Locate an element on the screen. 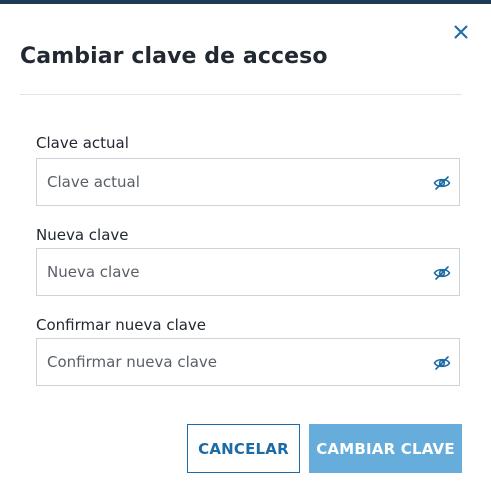 The image size is (491, 503). title-divider is located at coordinates (241, 94).